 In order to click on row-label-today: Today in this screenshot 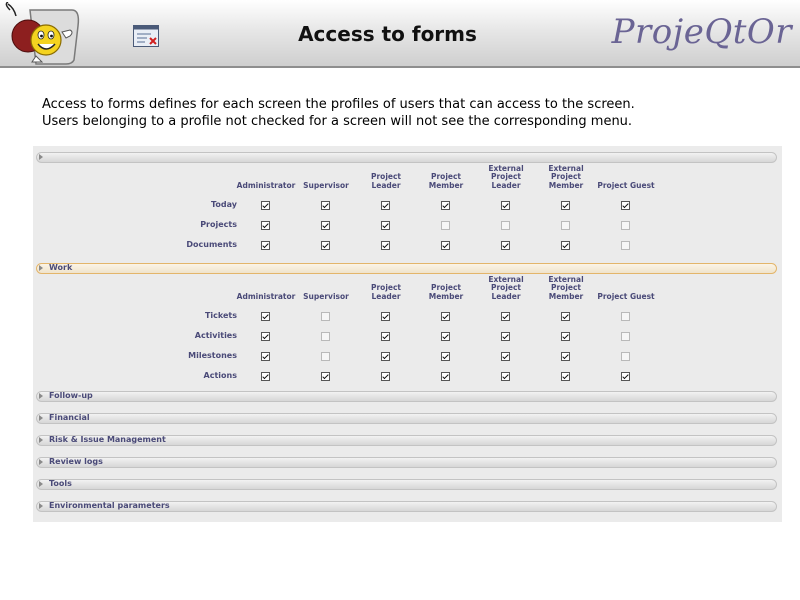, I will do `click(224, 204)`.